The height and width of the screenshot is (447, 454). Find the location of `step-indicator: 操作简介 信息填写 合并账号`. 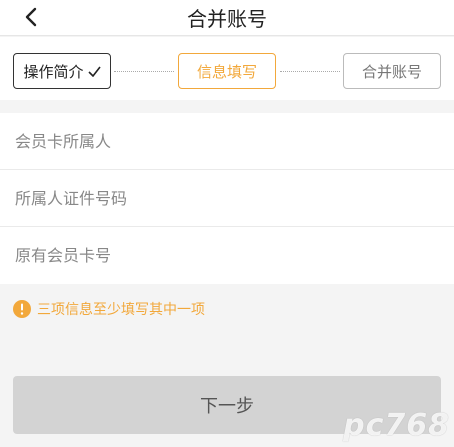

step-indicator: 操作简介 信息填写 合并账号 is located at coordinates (227, 68).